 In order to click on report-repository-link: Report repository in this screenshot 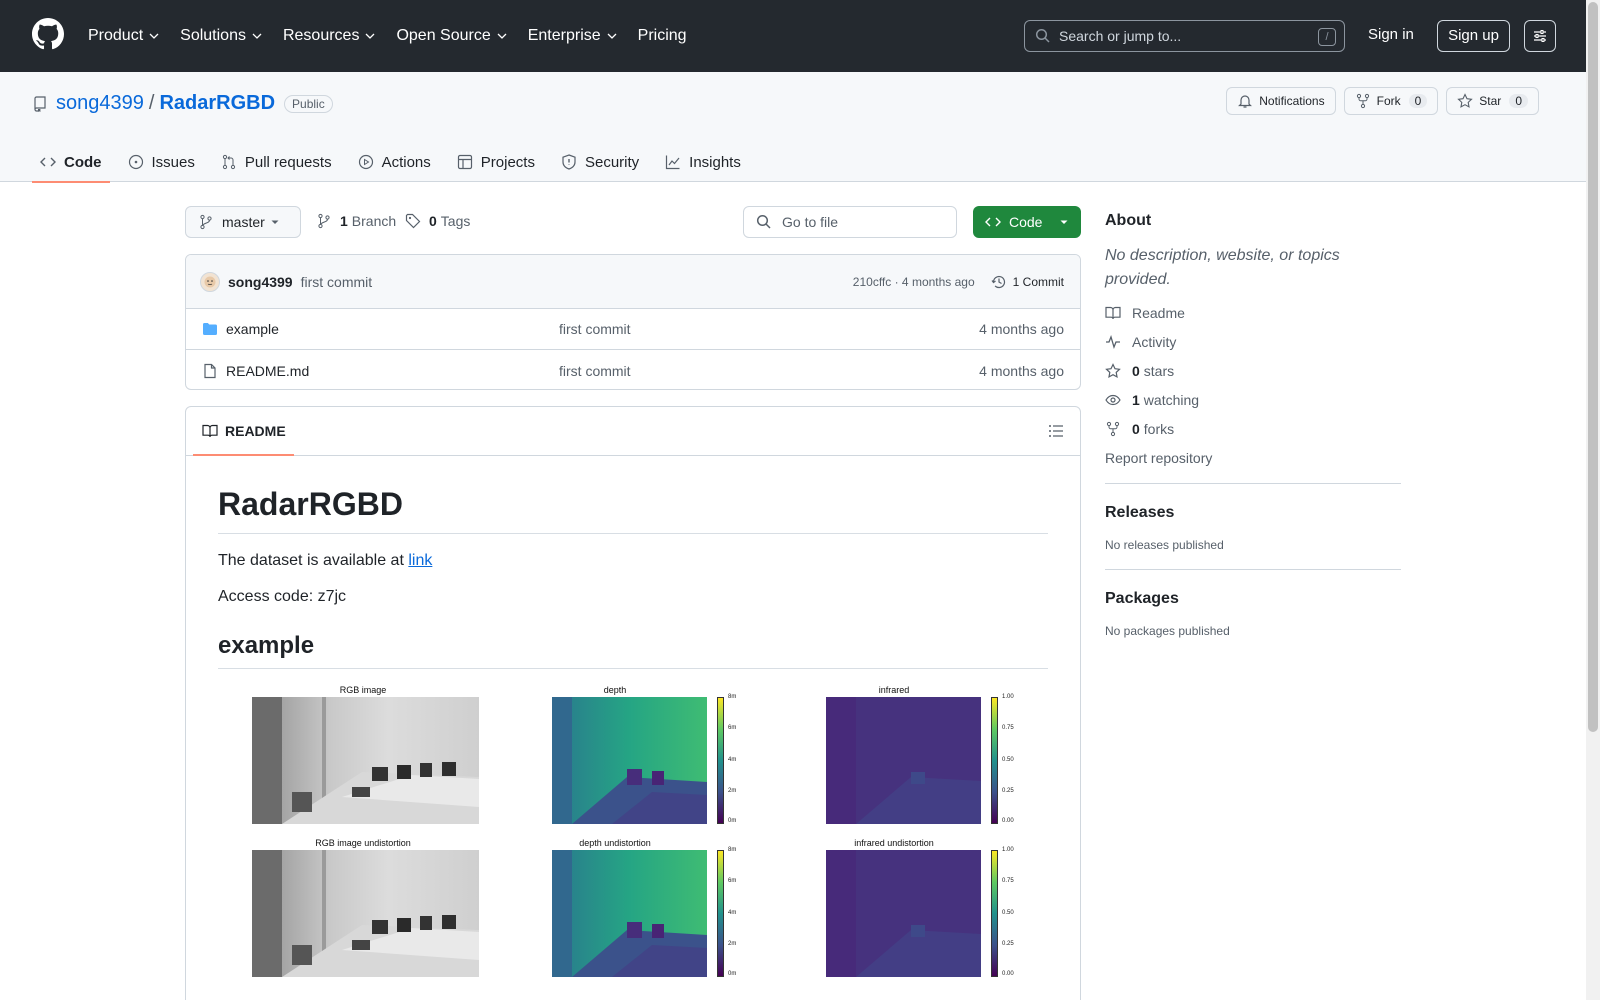, I will do `click(1253, 458)`.